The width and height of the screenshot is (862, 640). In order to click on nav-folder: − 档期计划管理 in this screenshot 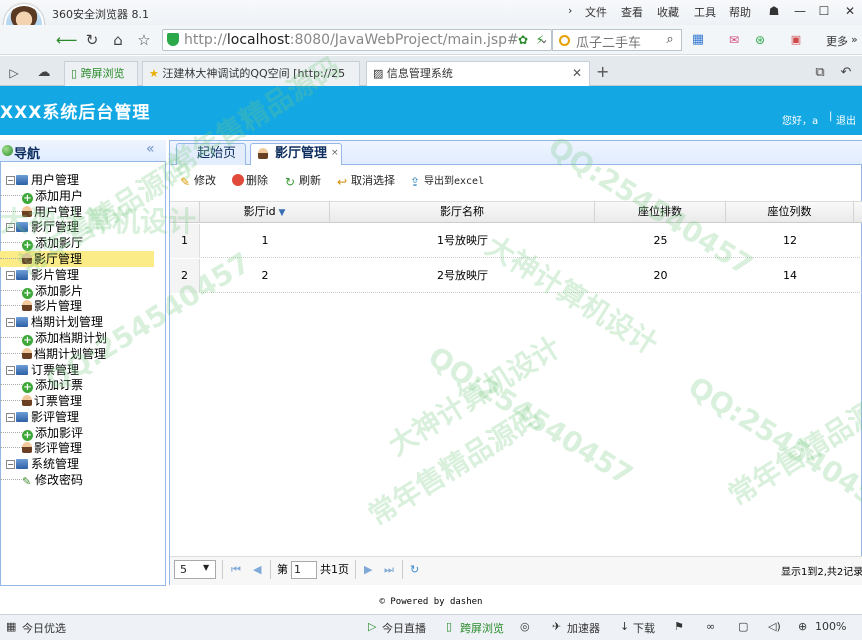, I will do `click(82, 322)`.